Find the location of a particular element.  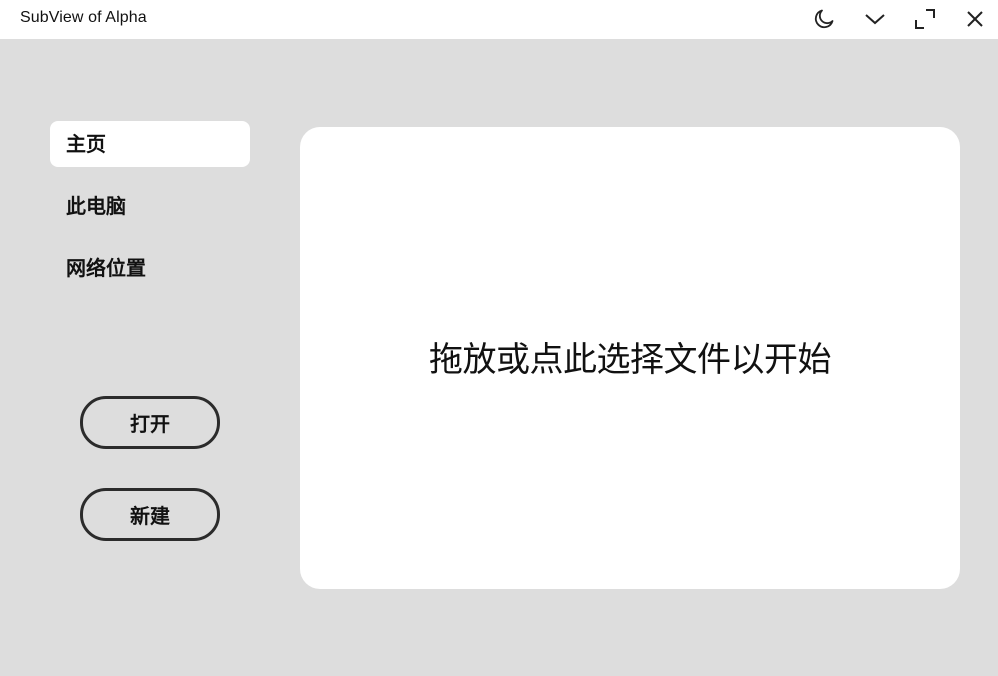

close-icon is located at coordinates (975, 19).